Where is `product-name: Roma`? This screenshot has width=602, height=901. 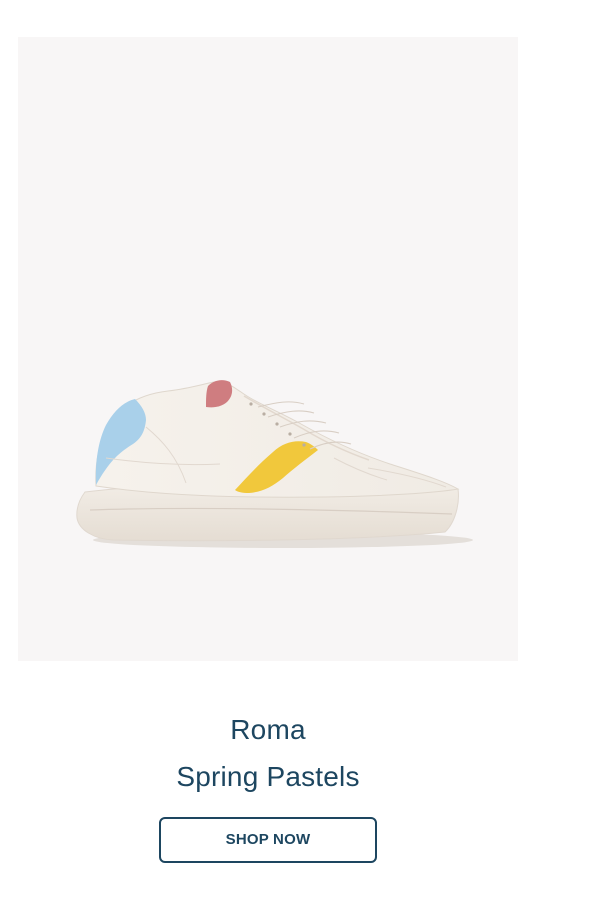
product-name: Roma is located at coordinates (268, 730).